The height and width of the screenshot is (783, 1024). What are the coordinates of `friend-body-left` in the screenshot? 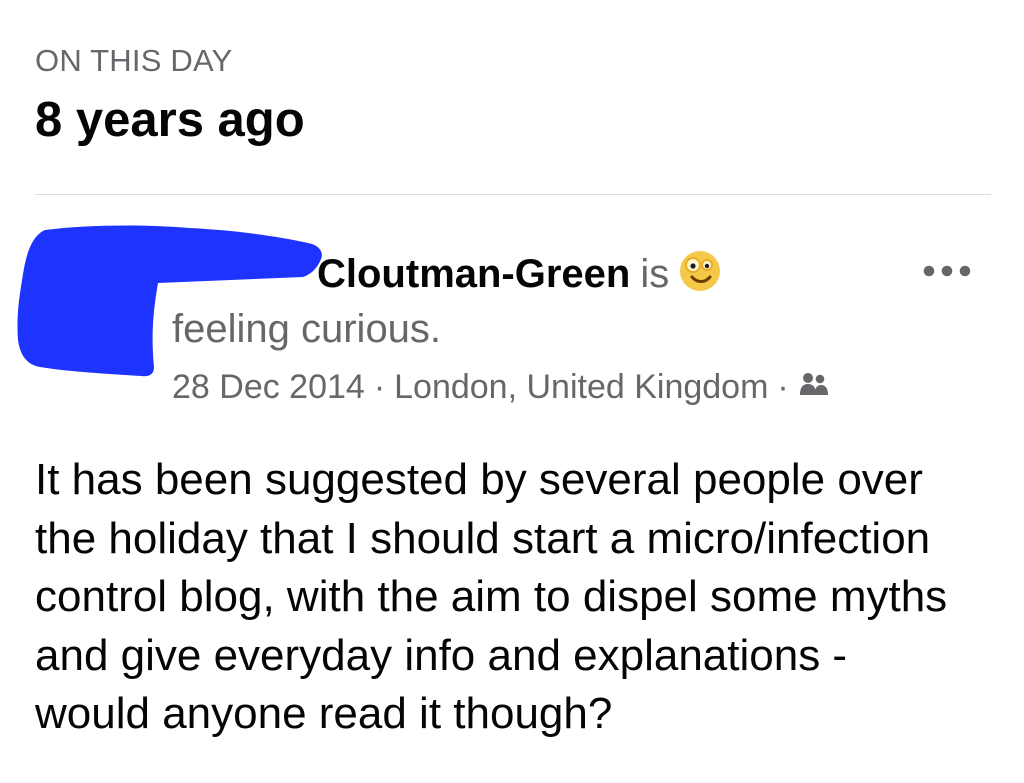 It's located at (807, 389).